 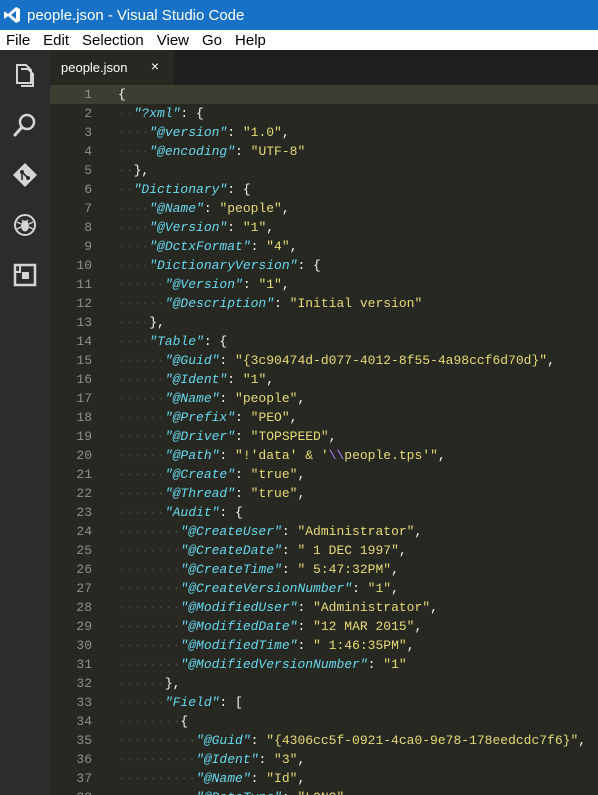 What do you see at coordinates (324, 778) in the screenshot?
I see `code-line: 37 ··········"@Name": "Id",` at bounding box center [324, 778].